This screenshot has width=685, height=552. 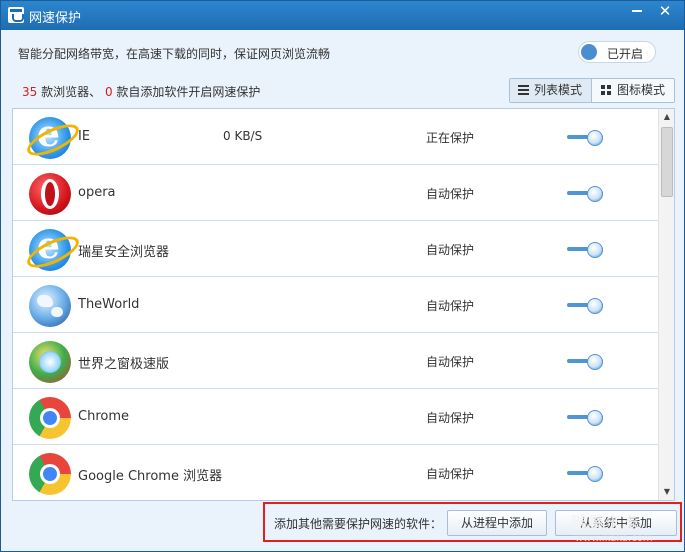 I want to click on auto-add-count: 0, so click(x=108, y=92).